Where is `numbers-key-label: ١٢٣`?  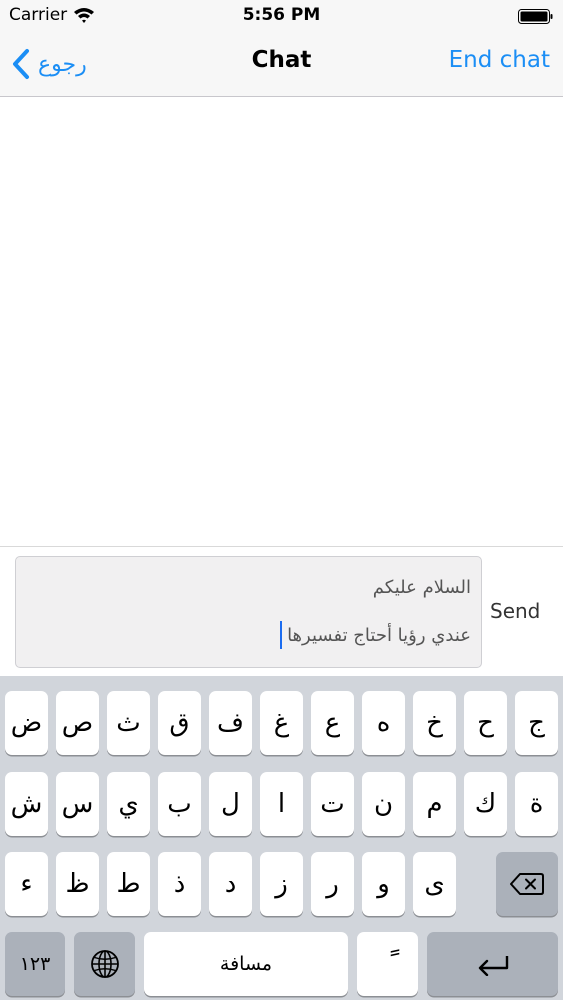 numbers-key-label: ١٢٣ is located at coordinates (35, 964).